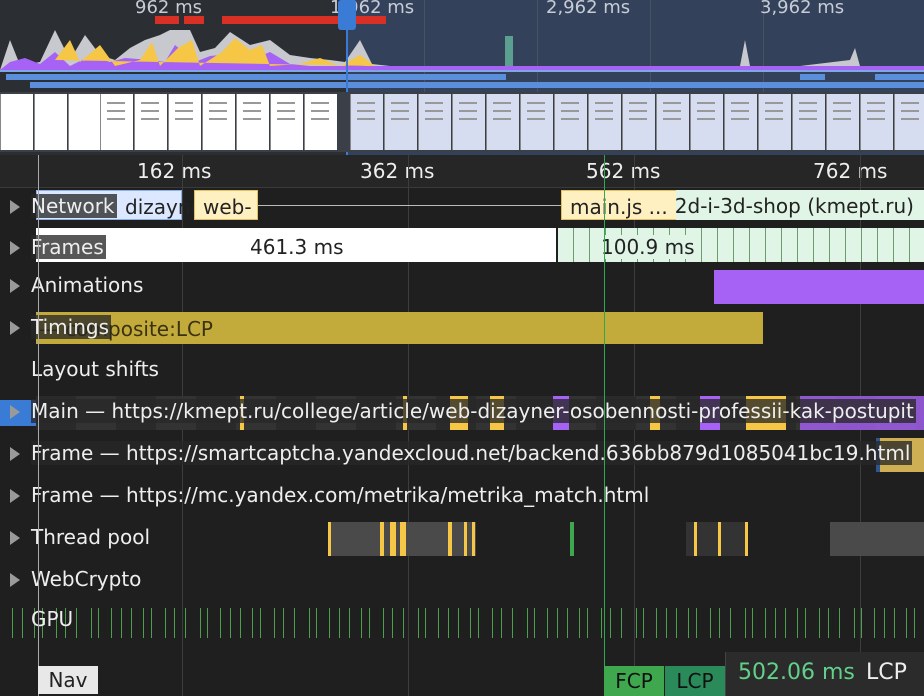 The height and width of the screenshot is (696, 924). Describe the element at coordinates (462, 581) in the screenshot. I see `track-webcrypto: WebCrypto` at that location.